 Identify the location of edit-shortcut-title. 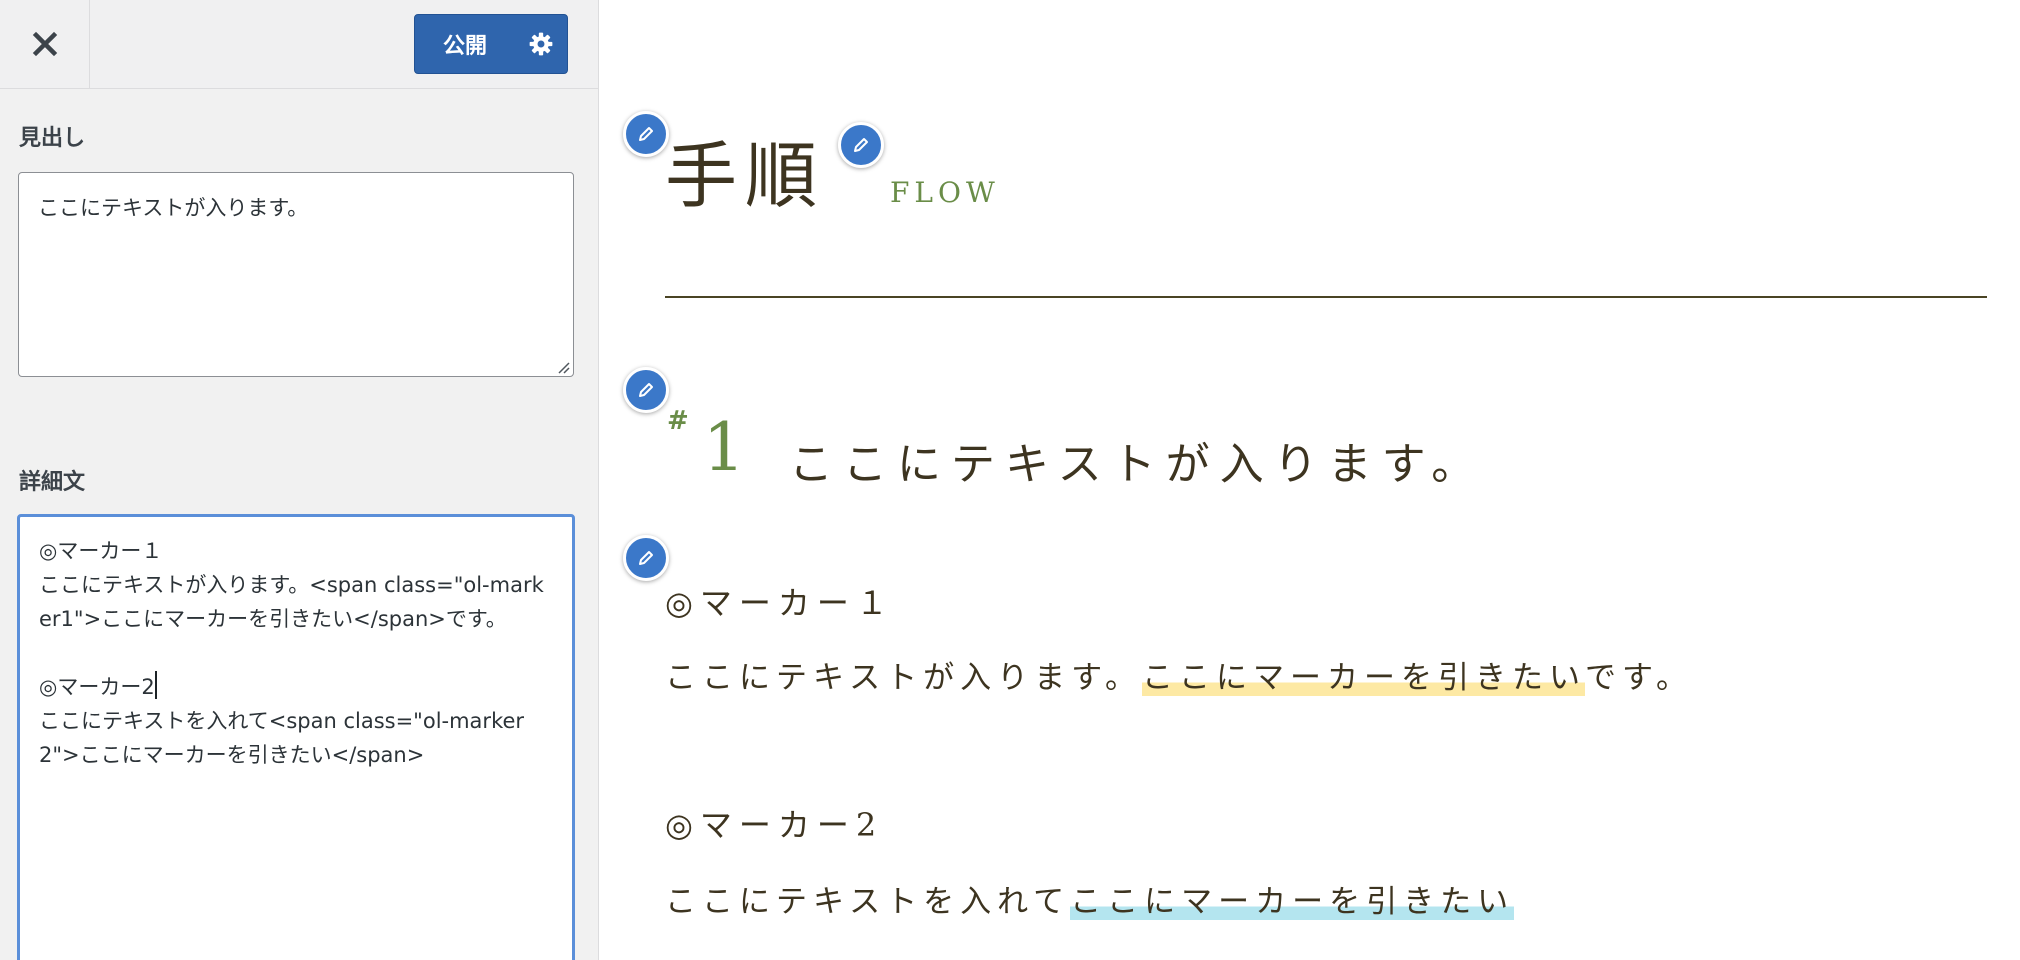
(646, 134).